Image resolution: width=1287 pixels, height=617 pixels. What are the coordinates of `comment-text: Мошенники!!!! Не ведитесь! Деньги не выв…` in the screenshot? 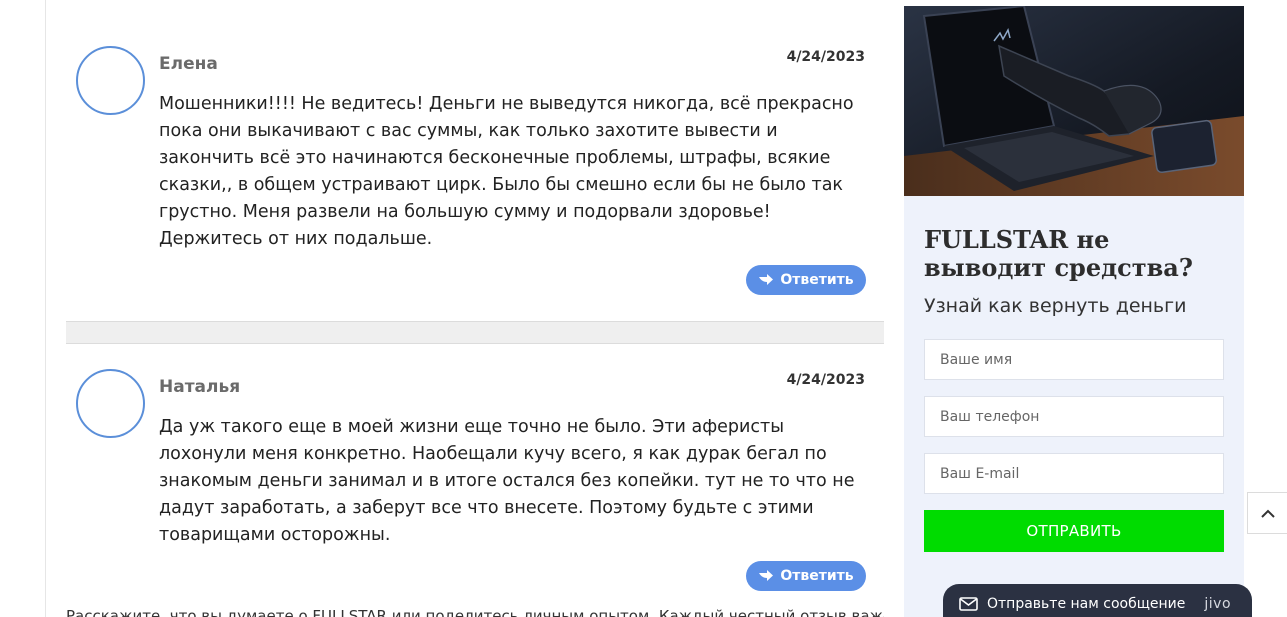 It's located at (506, 171).